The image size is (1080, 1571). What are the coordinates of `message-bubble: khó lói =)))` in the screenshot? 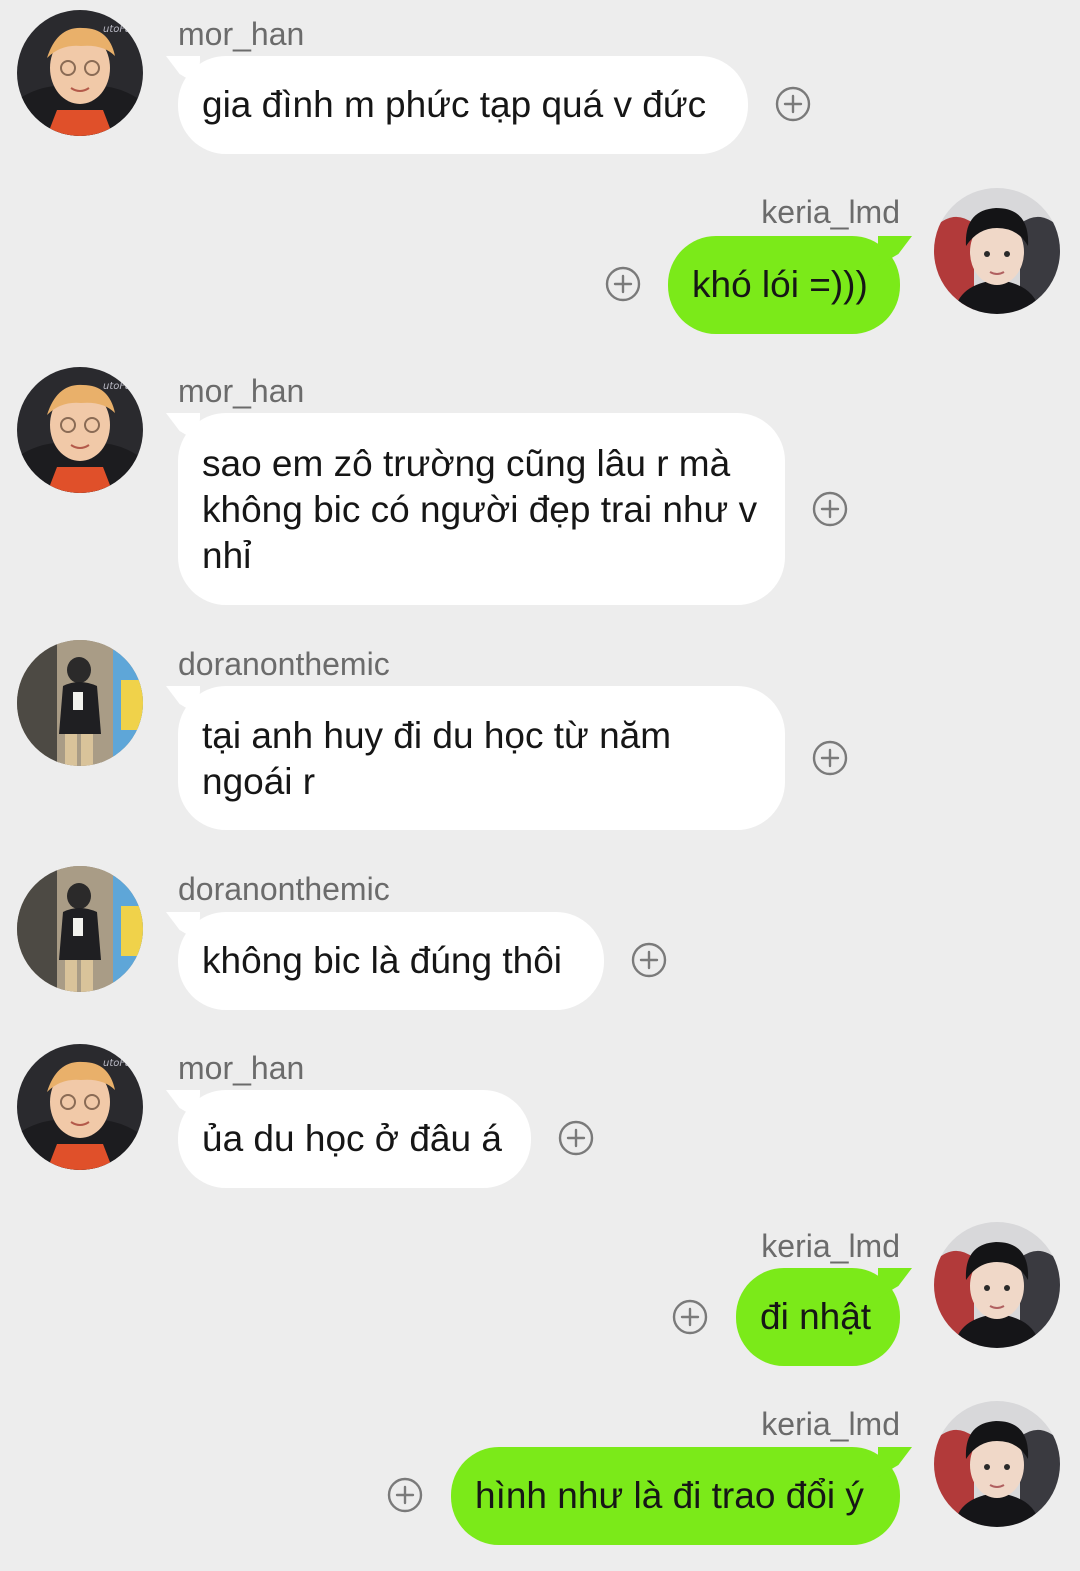 It's located at (784, 285).